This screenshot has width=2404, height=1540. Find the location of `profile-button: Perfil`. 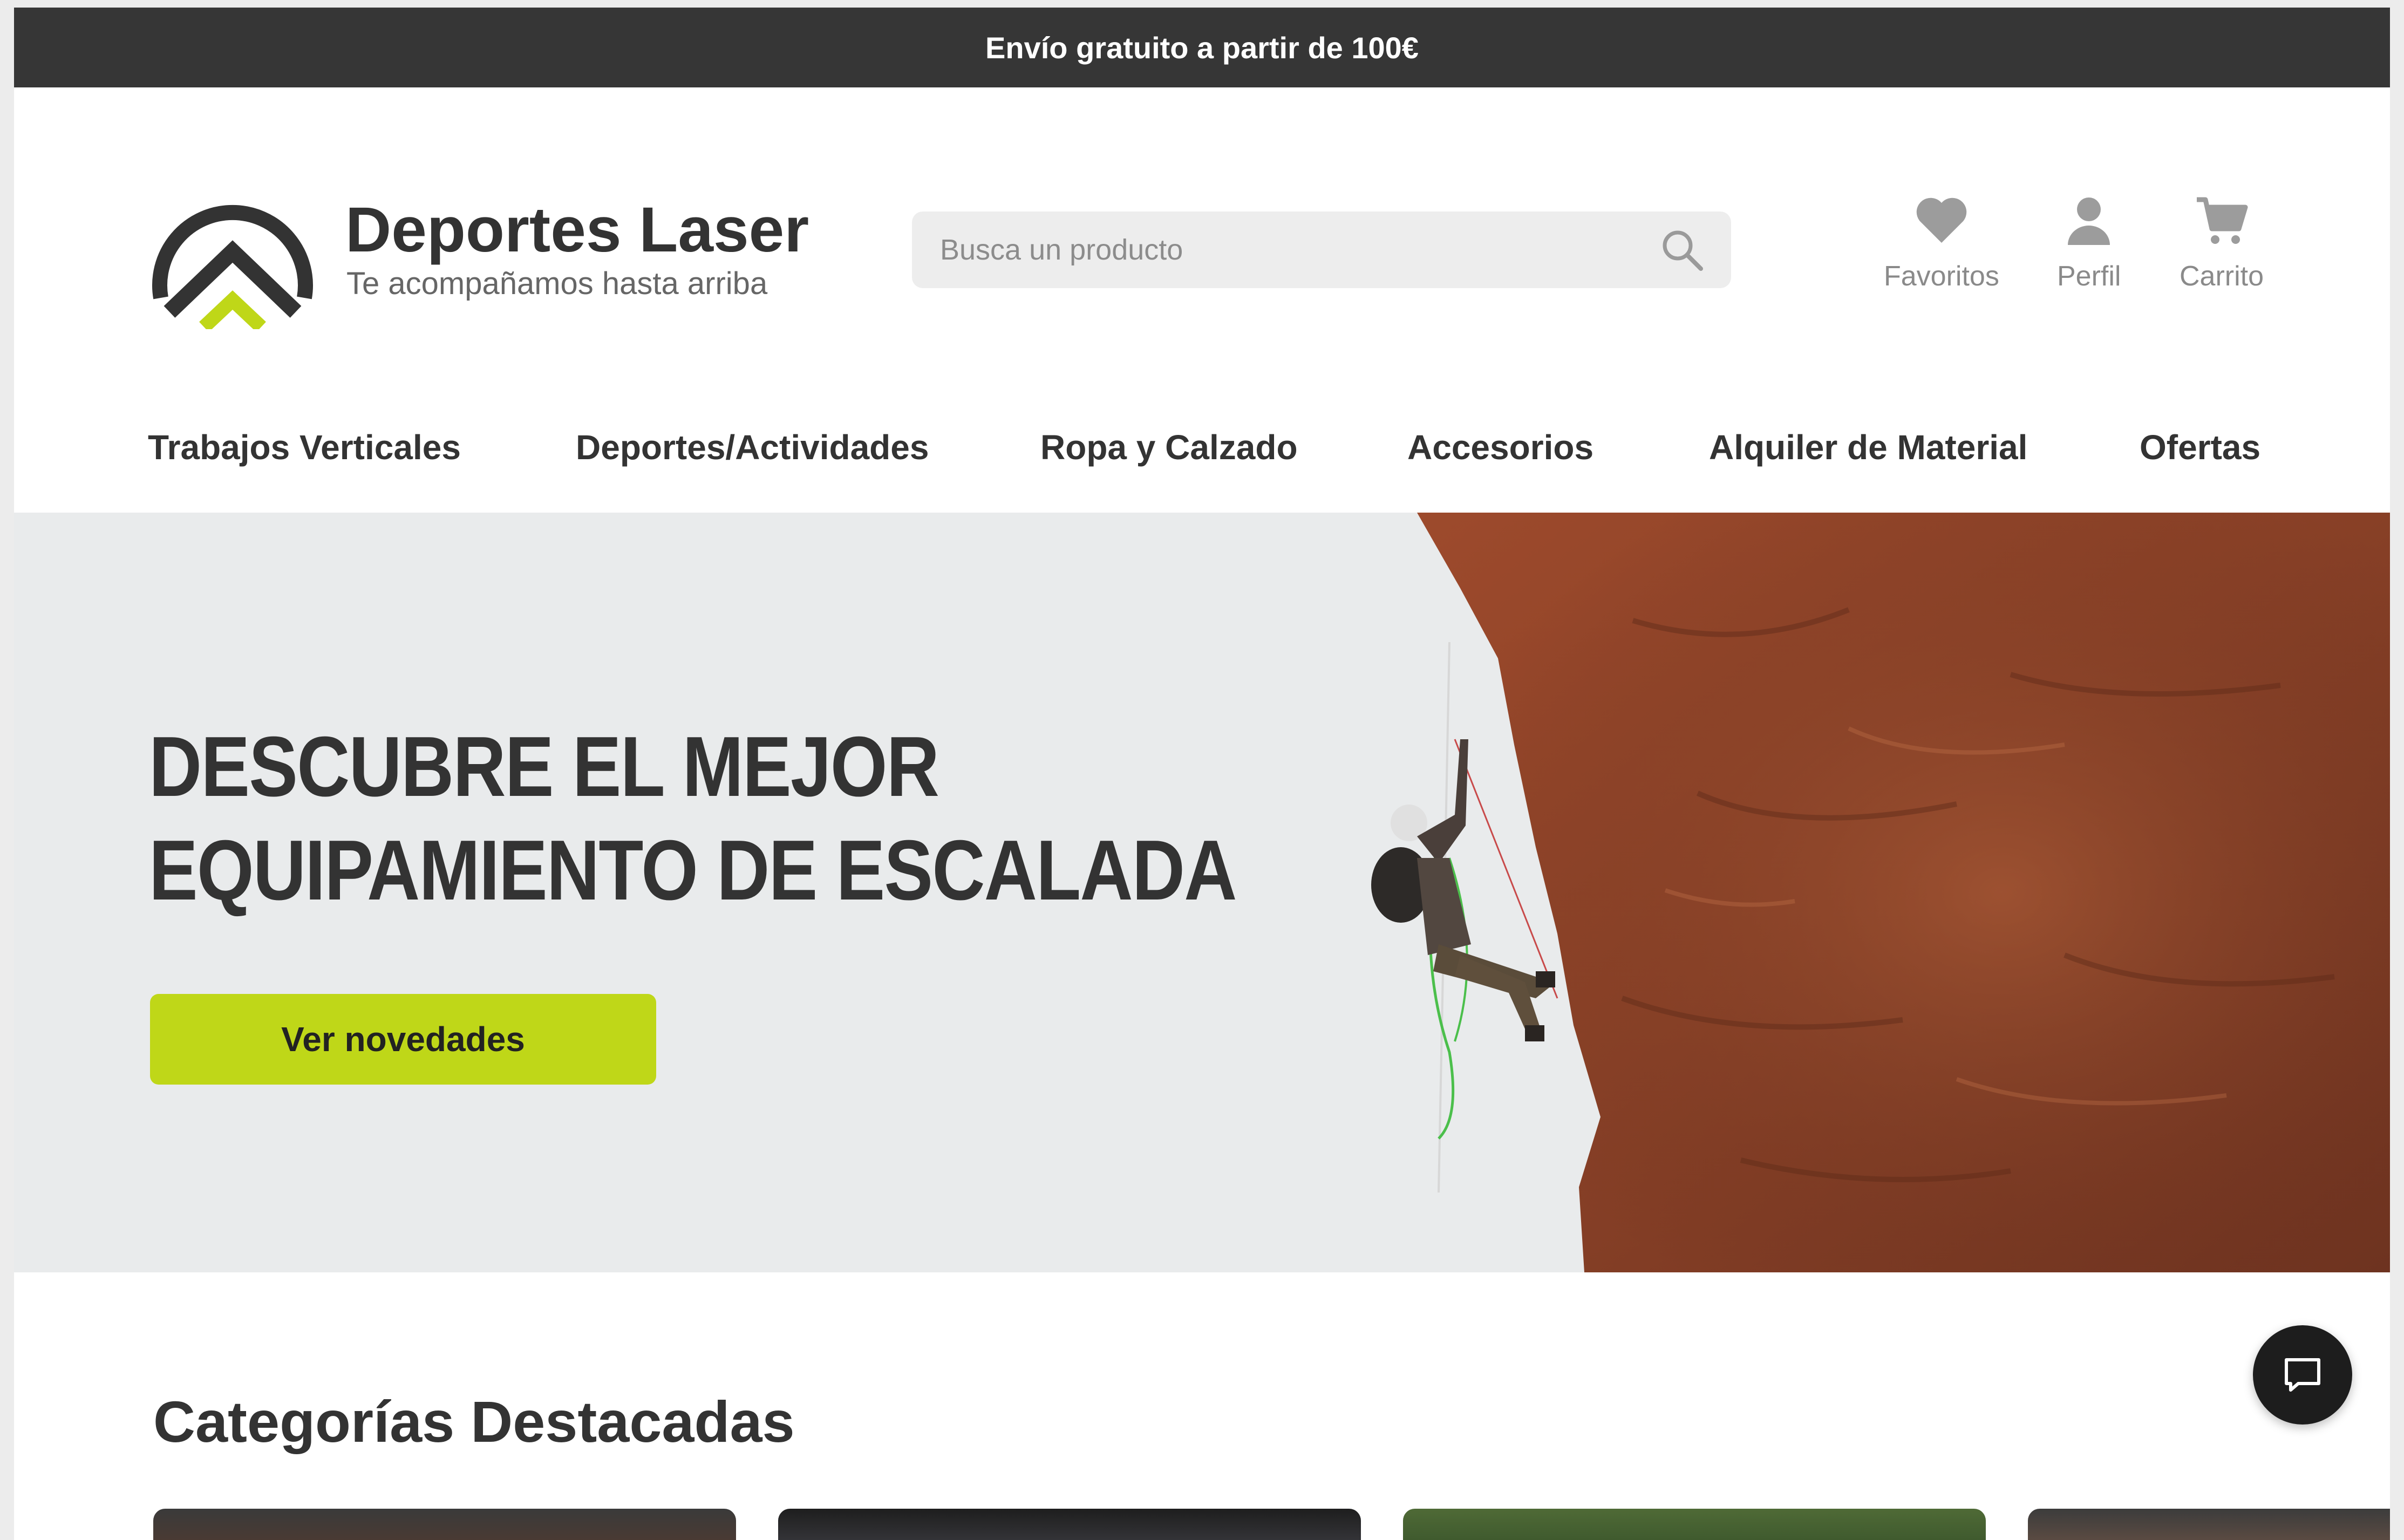

profile-button: Perfil is located at coordinates (2089, 243).